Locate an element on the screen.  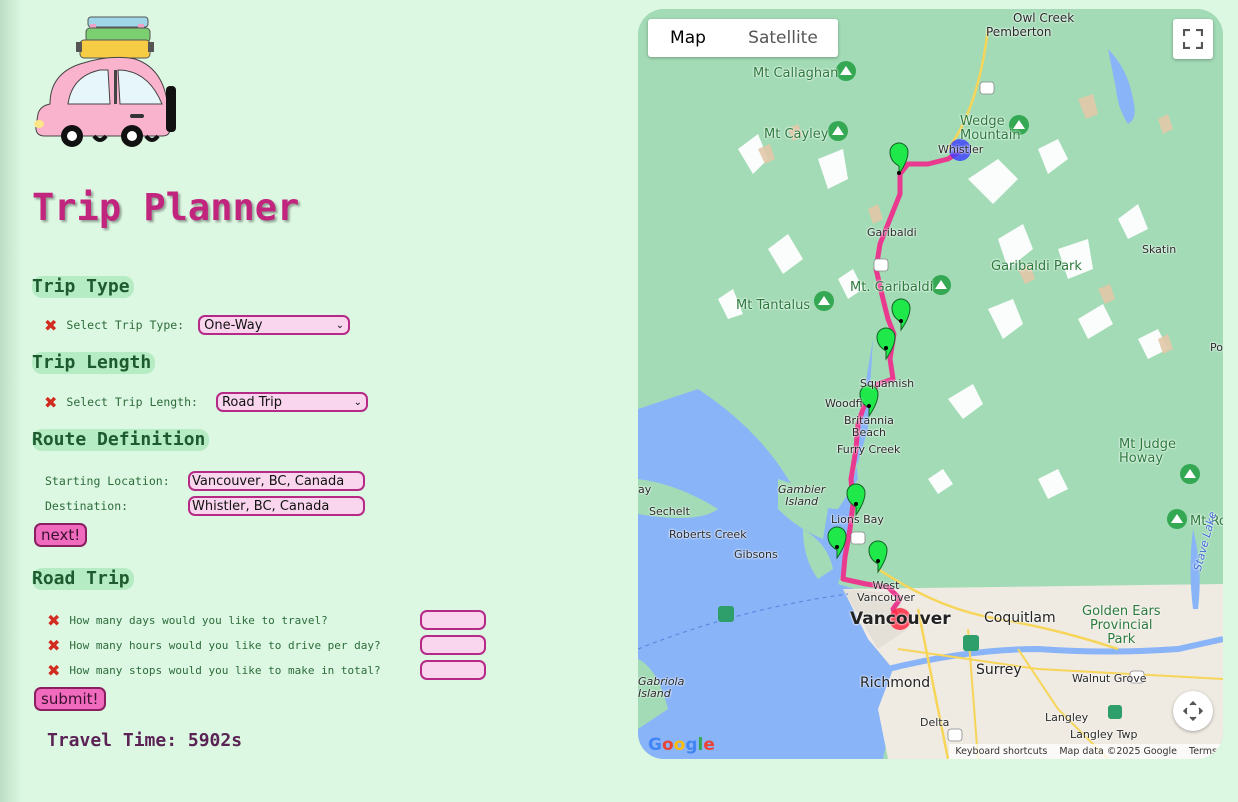
fullscreen-button is located at coordinates (1193, 39).